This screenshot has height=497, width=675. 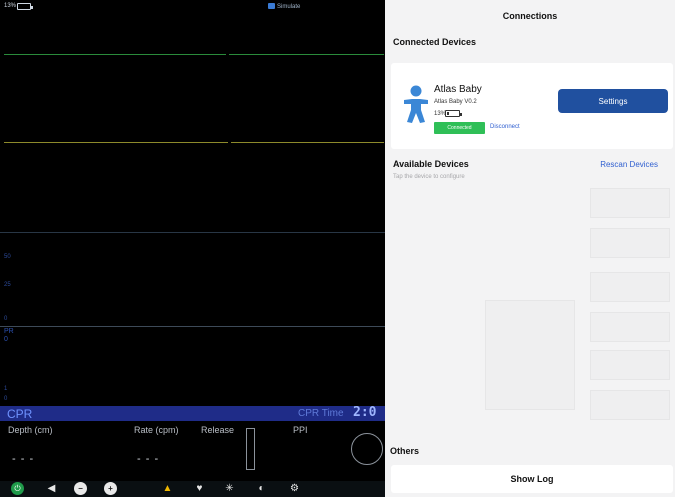 What do you see at coordinates (405, 451) in the screenshot?
I see `others-title: Others` at bounding box center [405, 451].